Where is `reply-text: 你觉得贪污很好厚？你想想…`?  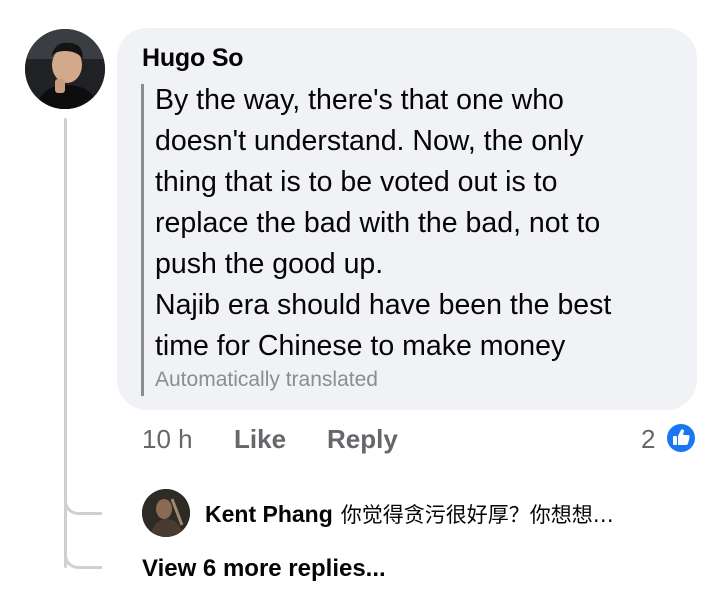
reply-text: 你觉得贪污很好厚？你想想… is located at coordinates (477, 515).